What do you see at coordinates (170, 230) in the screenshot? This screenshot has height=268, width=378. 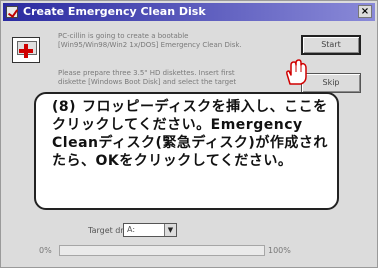 I see `chevron-down-icon: ▼` at bounding box center [170, 230].